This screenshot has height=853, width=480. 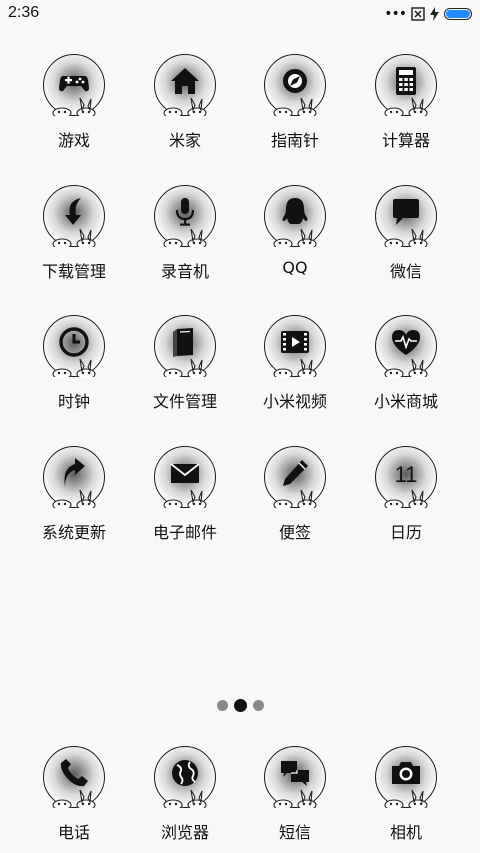 What do you see at coordinates (294, 401) in the screenshot?
I see `app-label: 小米视频` at bounding box center [294, 401].